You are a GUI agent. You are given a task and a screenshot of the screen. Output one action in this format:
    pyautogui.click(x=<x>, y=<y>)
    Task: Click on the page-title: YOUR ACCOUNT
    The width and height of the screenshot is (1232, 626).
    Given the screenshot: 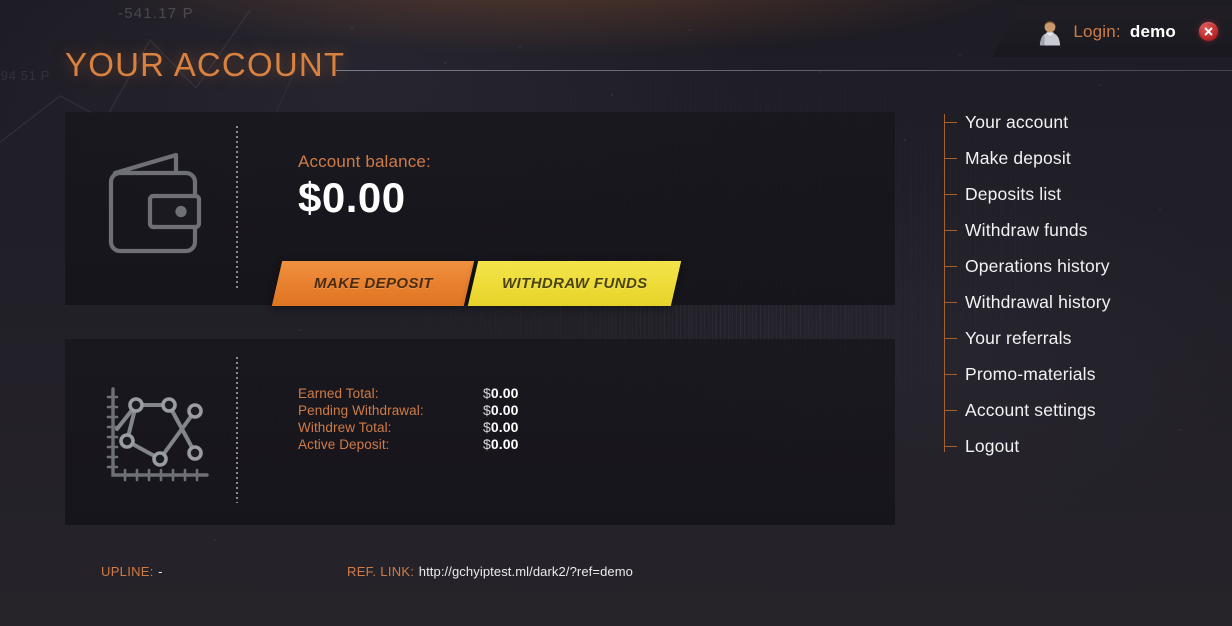 What is the action you would take?
    pyautogui.click(x=205, y=64)
    